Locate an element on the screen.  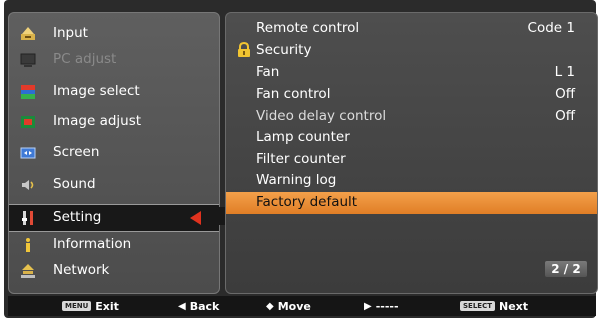
setting-row-fan: Fan L 1 is located at coordinates (411, 72).